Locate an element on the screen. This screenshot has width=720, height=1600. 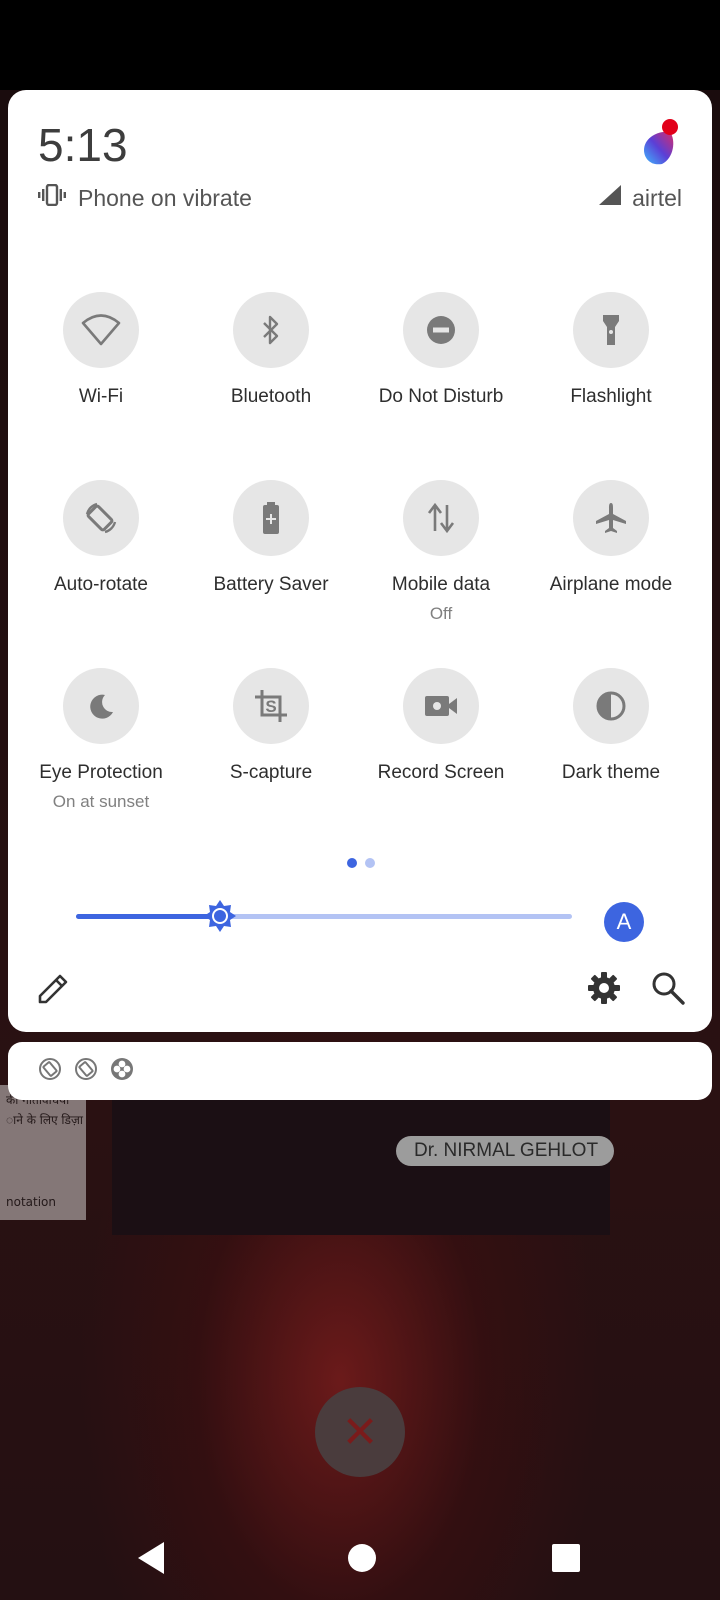
tile-label: Dark theme is located at coordinates (611, 772).